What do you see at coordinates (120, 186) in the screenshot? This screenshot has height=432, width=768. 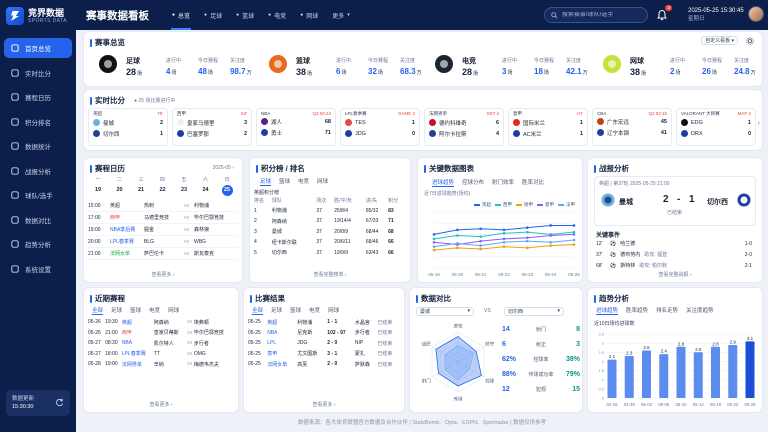 I see `calendar-day: 二 20` at bounding box center [120, 186].